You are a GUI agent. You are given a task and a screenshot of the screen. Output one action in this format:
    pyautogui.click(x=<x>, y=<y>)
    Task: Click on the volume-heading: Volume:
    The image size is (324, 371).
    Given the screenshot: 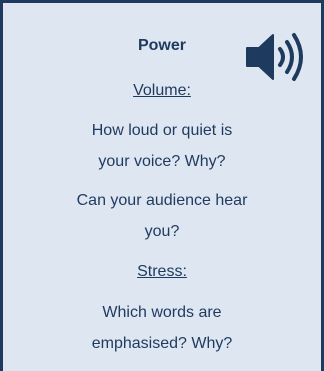 What is the action you would take?
    pyautogui.click(x=162, y=90)
    